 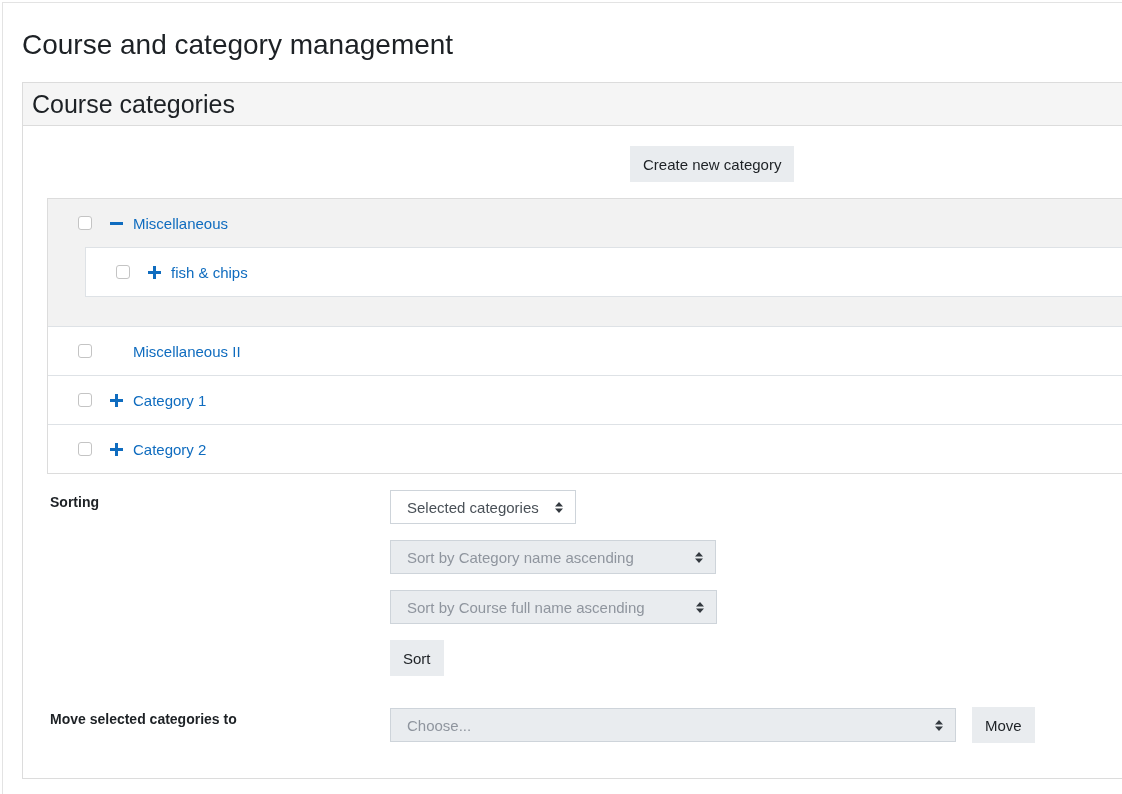 What do you see at coordinates (181, 223) in the screenshot?
I see `category-link: Miscellaneous` at bounding box center [181, 223].